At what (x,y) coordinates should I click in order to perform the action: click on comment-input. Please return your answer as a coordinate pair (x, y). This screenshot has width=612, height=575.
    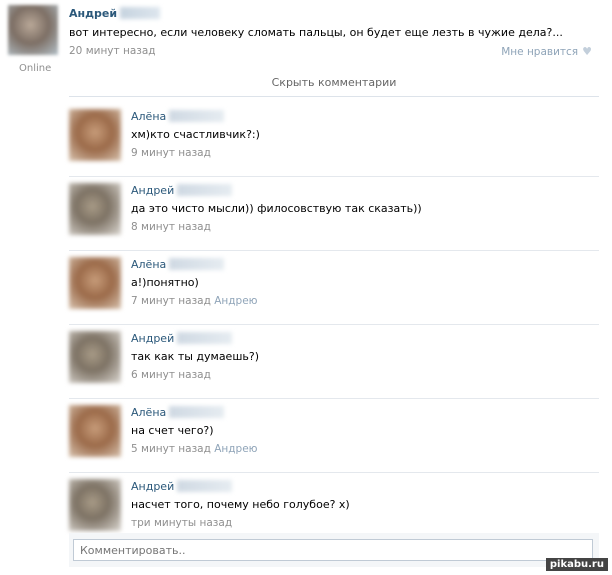
    Looking at the image, I should click on (333, 550).